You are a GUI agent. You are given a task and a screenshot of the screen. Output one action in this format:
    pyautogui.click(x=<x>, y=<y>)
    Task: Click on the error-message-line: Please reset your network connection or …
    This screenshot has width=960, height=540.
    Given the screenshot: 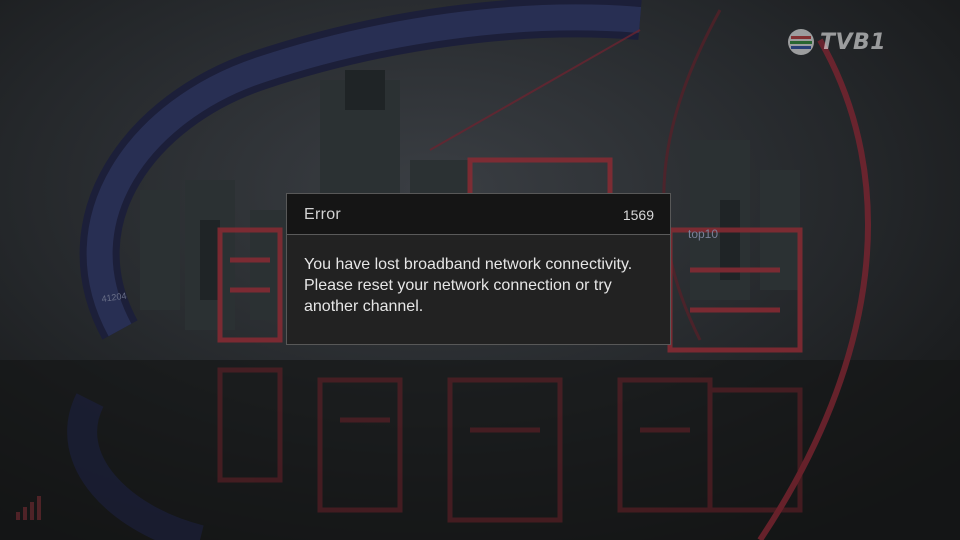 What is the action you would take?
    pyautogui.click(x=458, y=285)
    